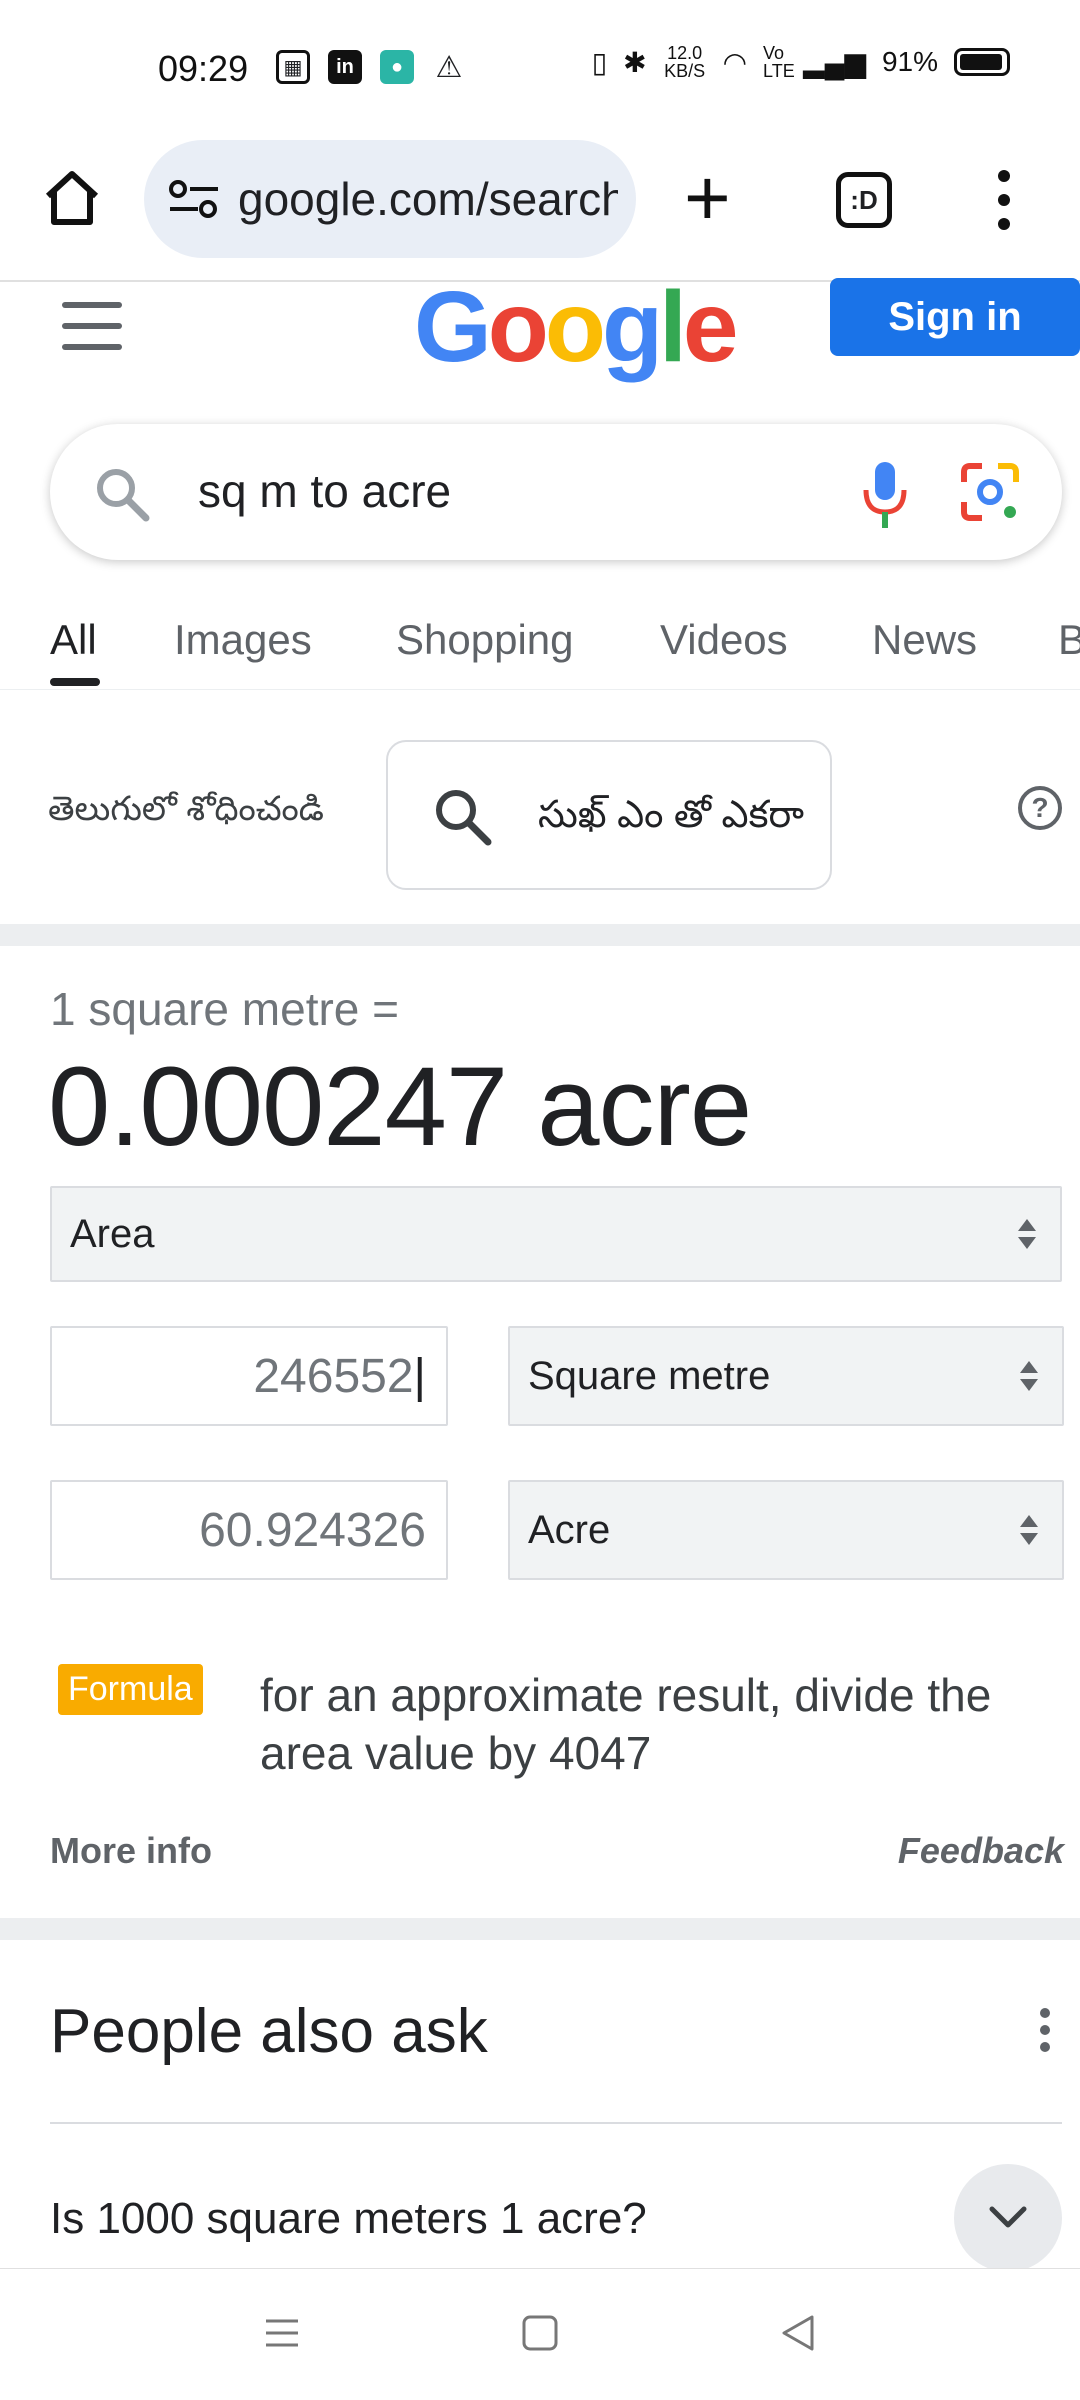  What do you see at coordinates (186, 809) in the screenshot?
I see `telugu-search-label: తెలుగులో శోధించండి` at bounding box center [186, 809].